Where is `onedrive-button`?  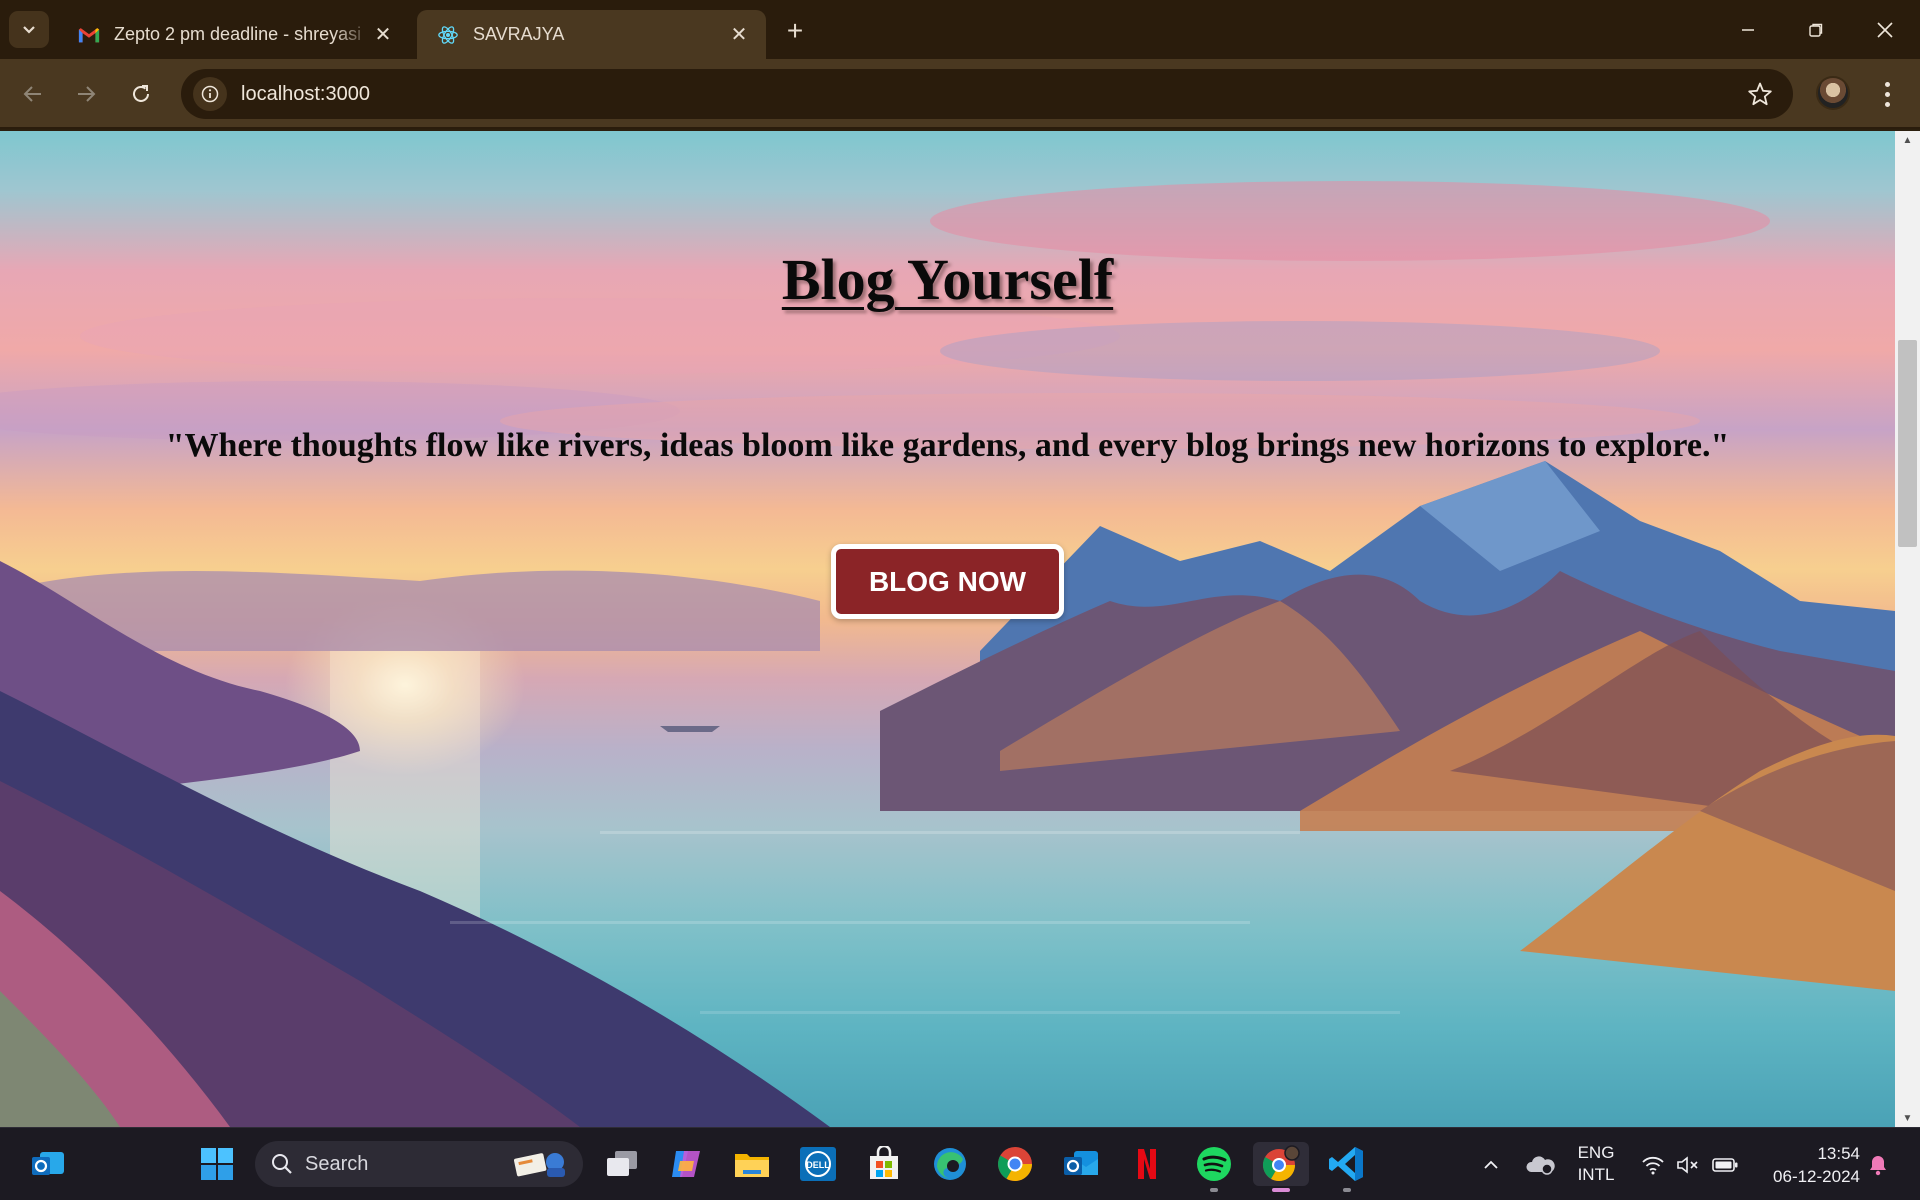
onedrive-button is located at coordinates (1540, 1164).